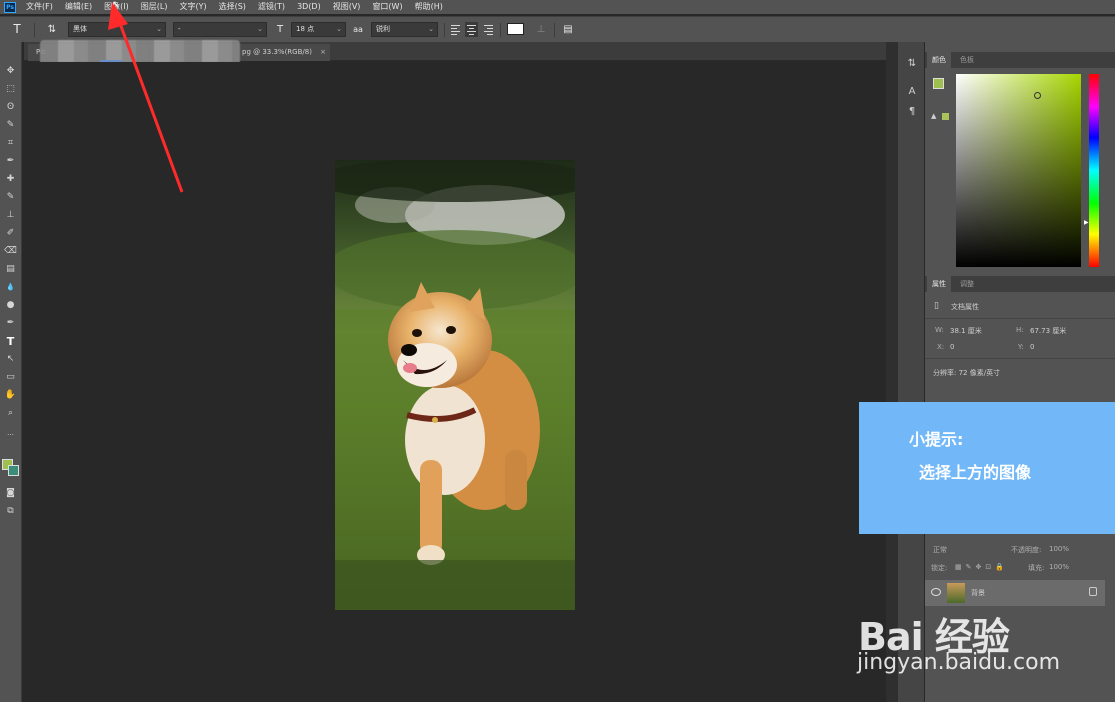 The image size is (1115, 702). What do you see at coordinates (1020, 60) in the screenshot?
I see `color-panel-header: 颜色 色板` at bounding box center [1020, 60].